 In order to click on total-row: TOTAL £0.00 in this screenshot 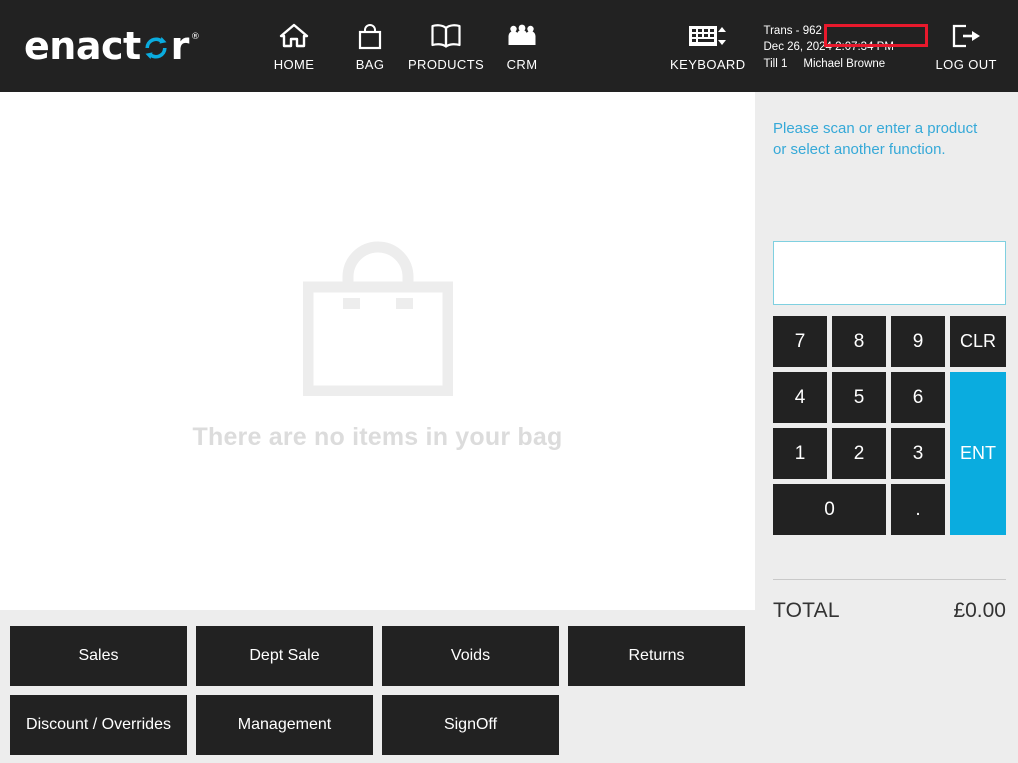, I will do `click(889, 611)`.